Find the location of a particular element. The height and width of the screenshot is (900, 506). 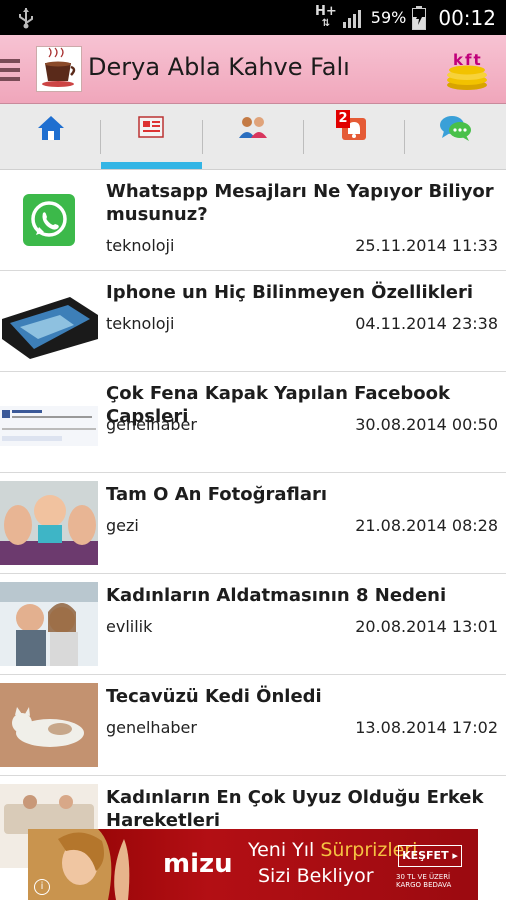

chat-icon is located at coordinates (455, 128).